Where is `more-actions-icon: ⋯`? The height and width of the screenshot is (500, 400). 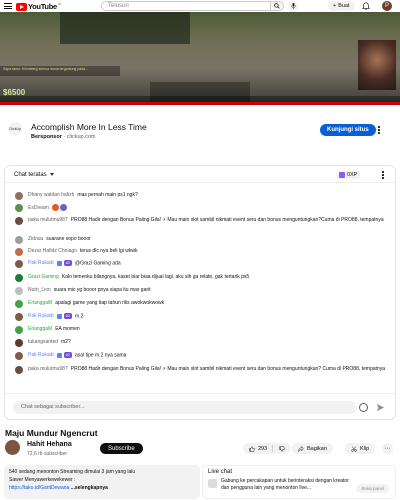 more-actions-icon: ⋯ is located at coordinates (387, 448).